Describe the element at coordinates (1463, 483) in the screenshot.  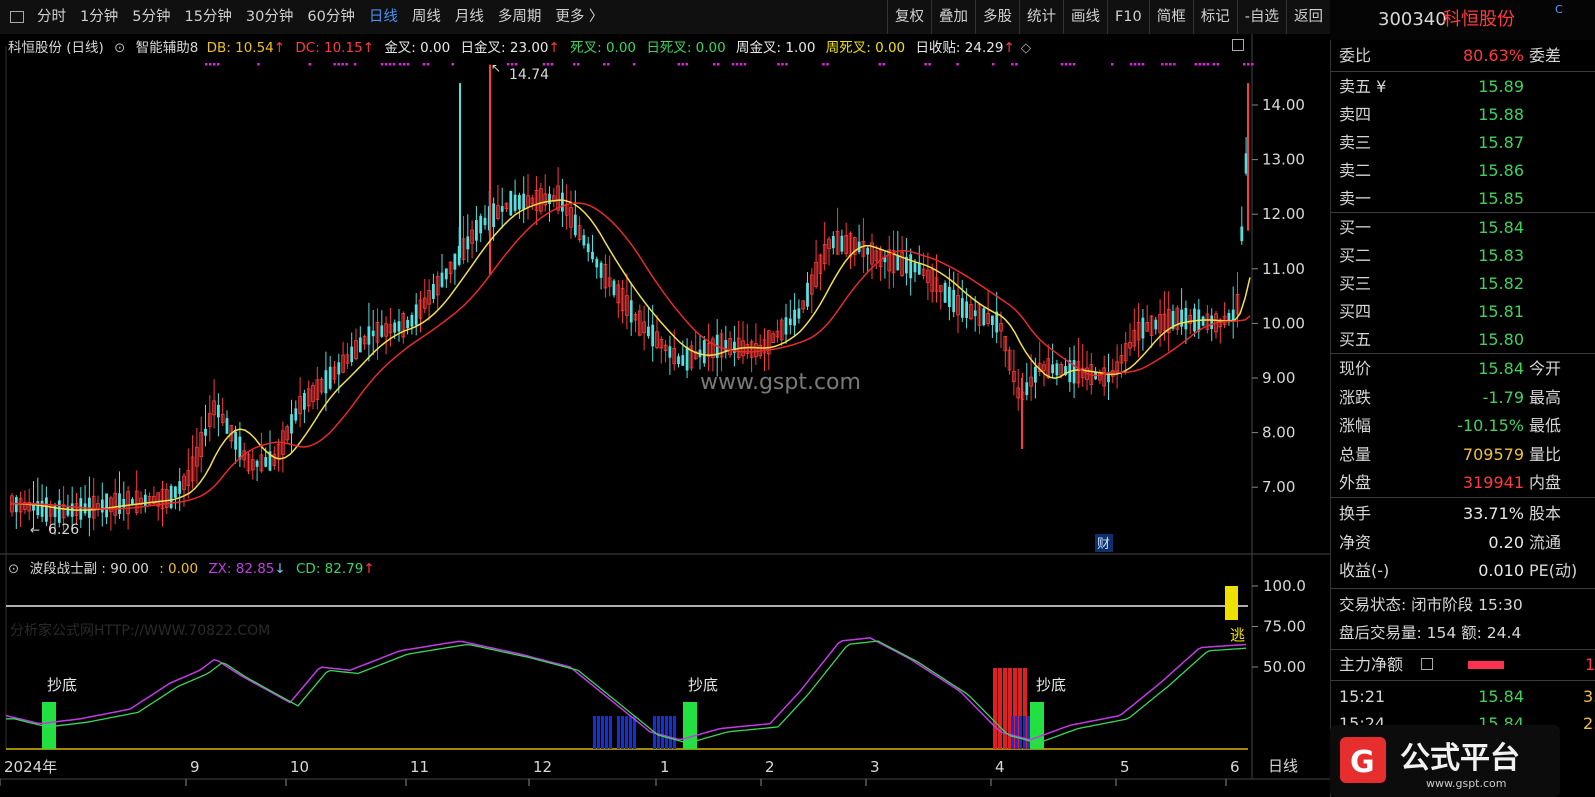
I see `stat-row: 外盘 319941 内盘` at that location.